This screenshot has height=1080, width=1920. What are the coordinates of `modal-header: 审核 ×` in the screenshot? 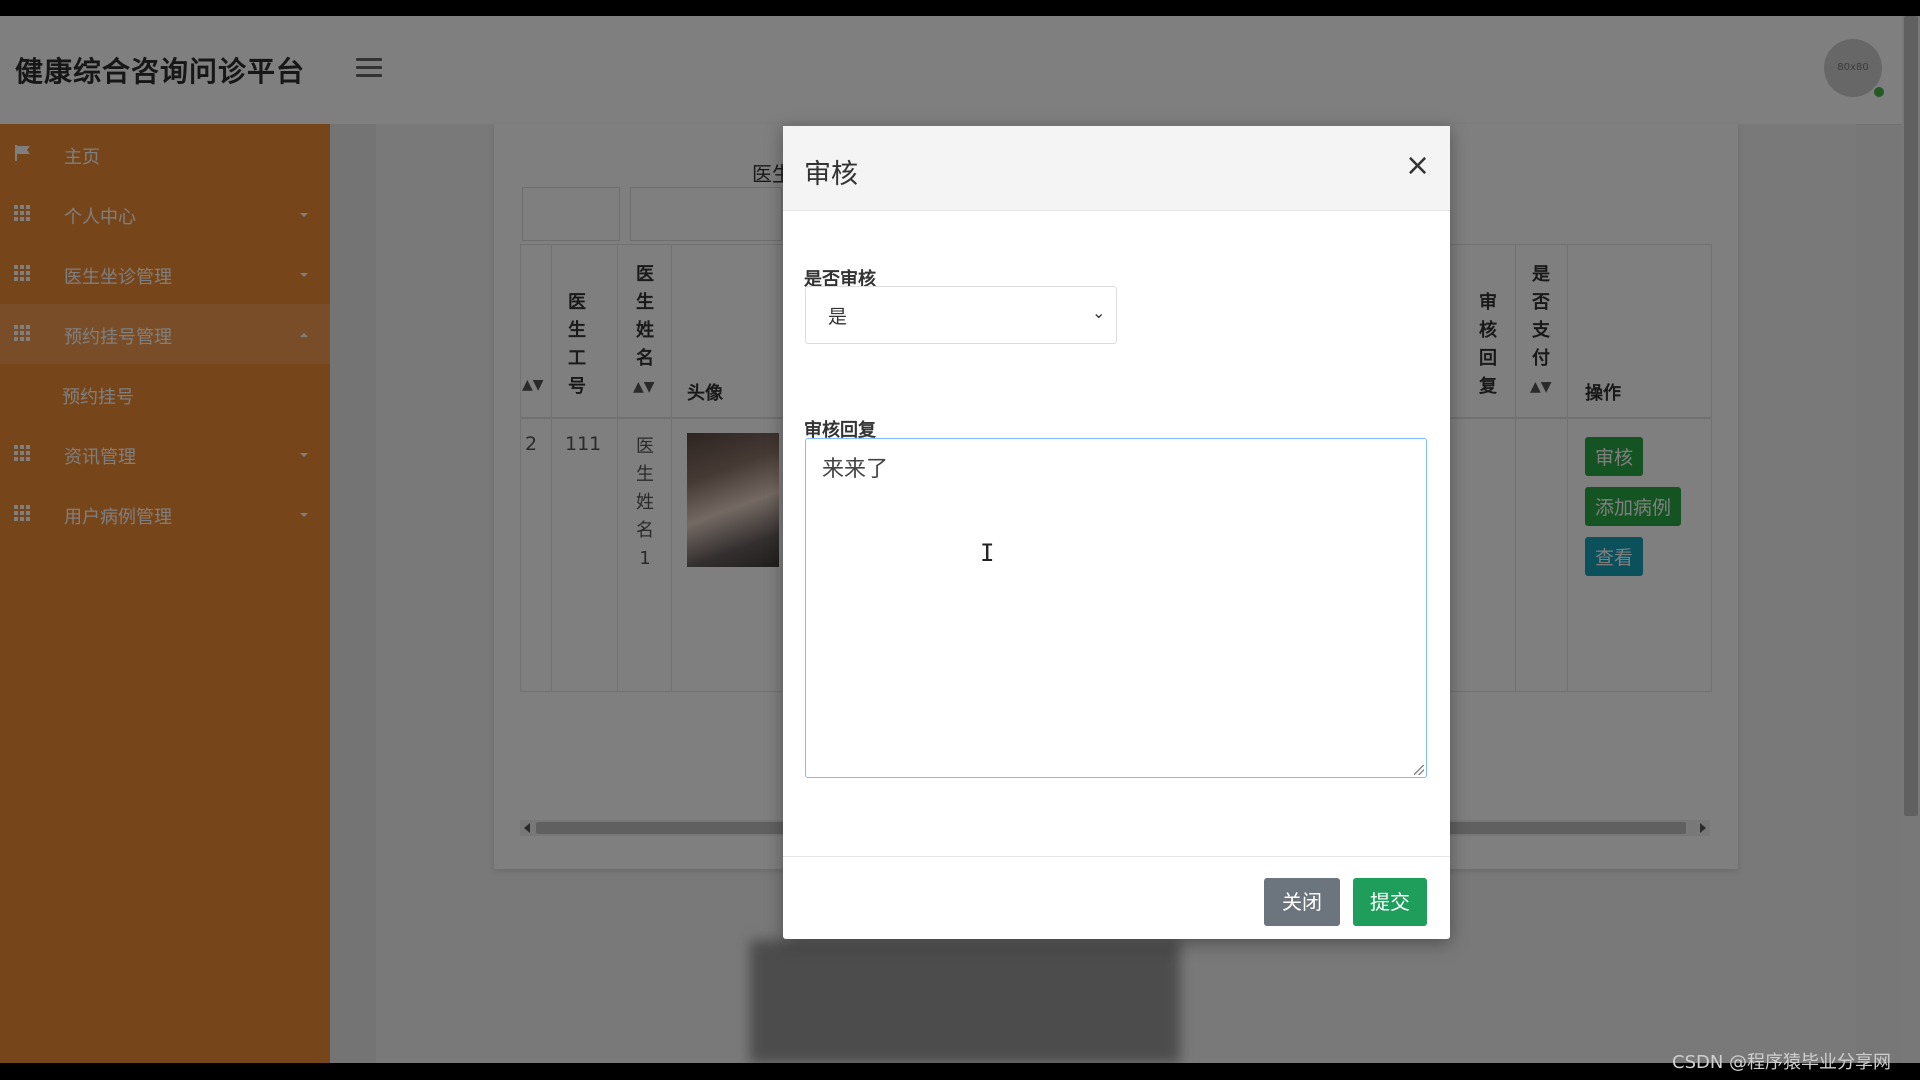 It's located at (1116, 168).